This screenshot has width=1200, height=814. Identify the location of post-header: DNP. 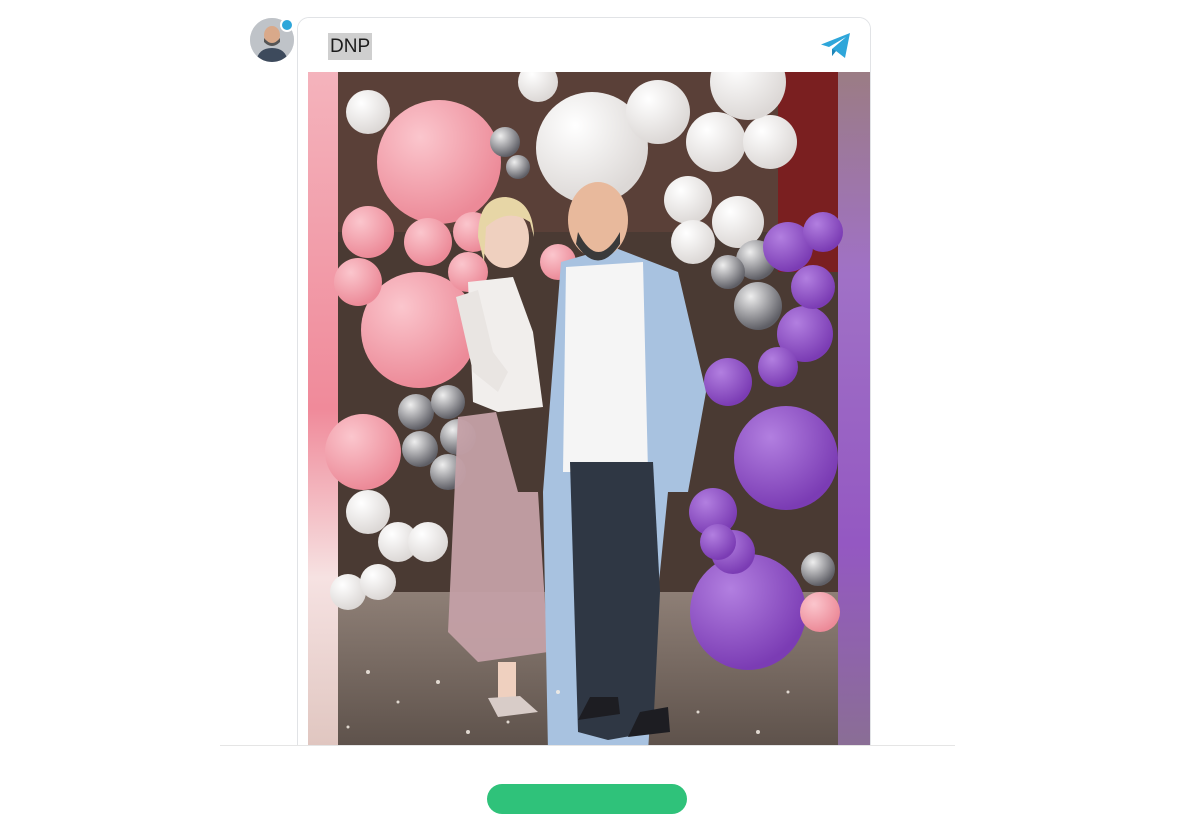
(584, 45).